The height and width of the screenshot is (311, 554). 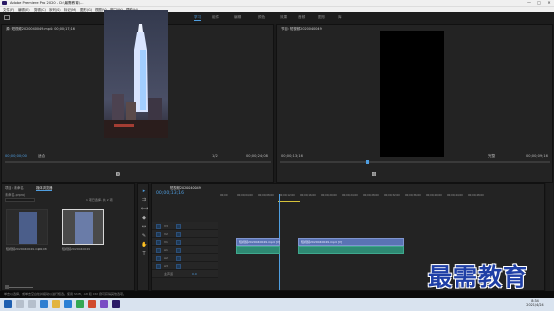 What do you see at coordinates (166, 225) in the screenshot?
I see `track-label: V3` at bounding box center [166, 225].